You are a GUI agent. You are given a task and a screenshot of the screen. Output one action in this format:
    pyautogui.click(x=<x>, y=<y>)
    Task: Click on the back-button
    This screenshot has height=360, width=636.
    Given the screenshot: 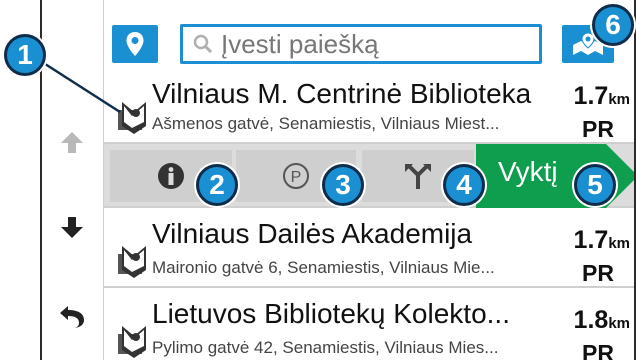 What is the action you would take?
    pyautogui.click(x=72, y=316)
    